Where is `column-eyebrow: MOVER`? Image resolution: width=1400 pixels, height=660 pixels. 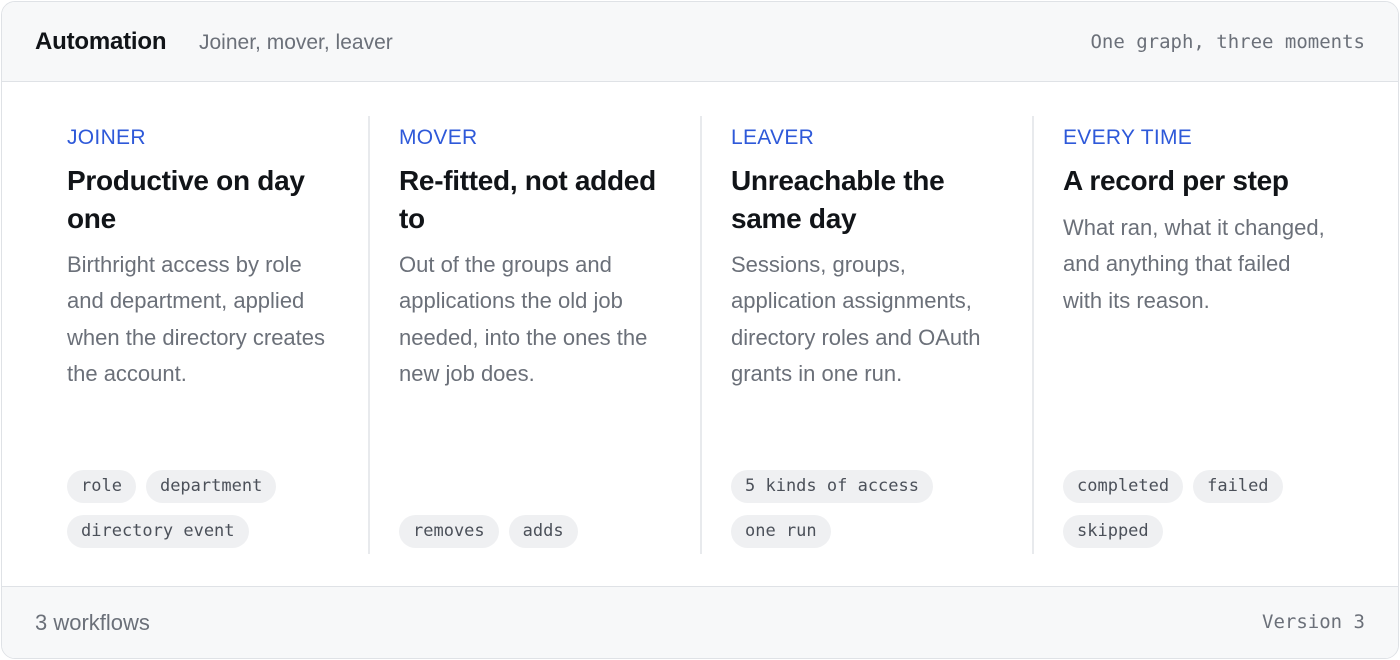
column-eyebrow: MOVER is located at coordinates (438, 137).